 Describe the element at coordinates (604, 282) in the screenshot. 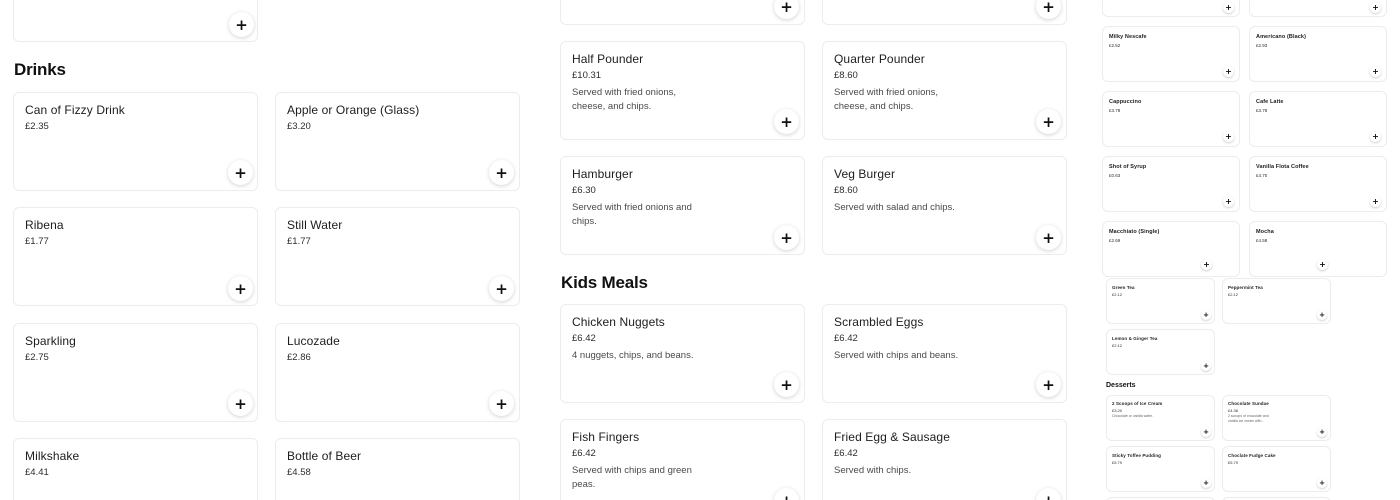

I see `kids-meals-section-title: Kids Meals` at that location.